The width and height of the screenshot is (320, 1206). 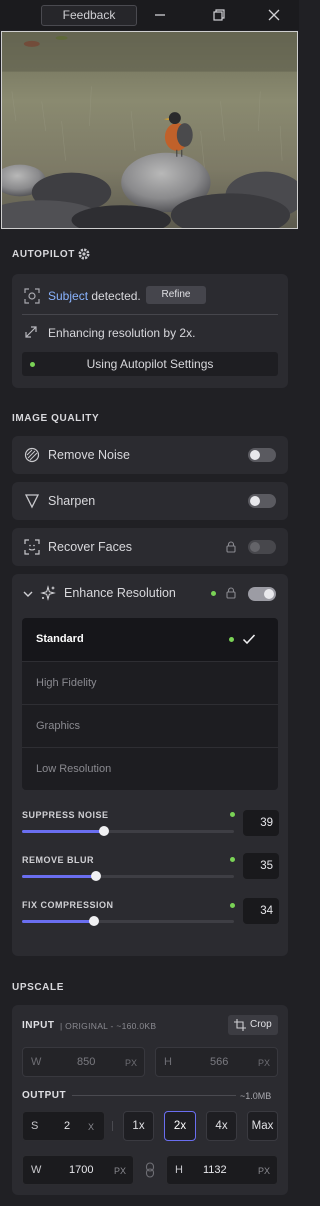 What do you see at coordinates (261, 1024) in the screenshot?
I see `crop-label: Crop` at bounding box center [261, 1024].